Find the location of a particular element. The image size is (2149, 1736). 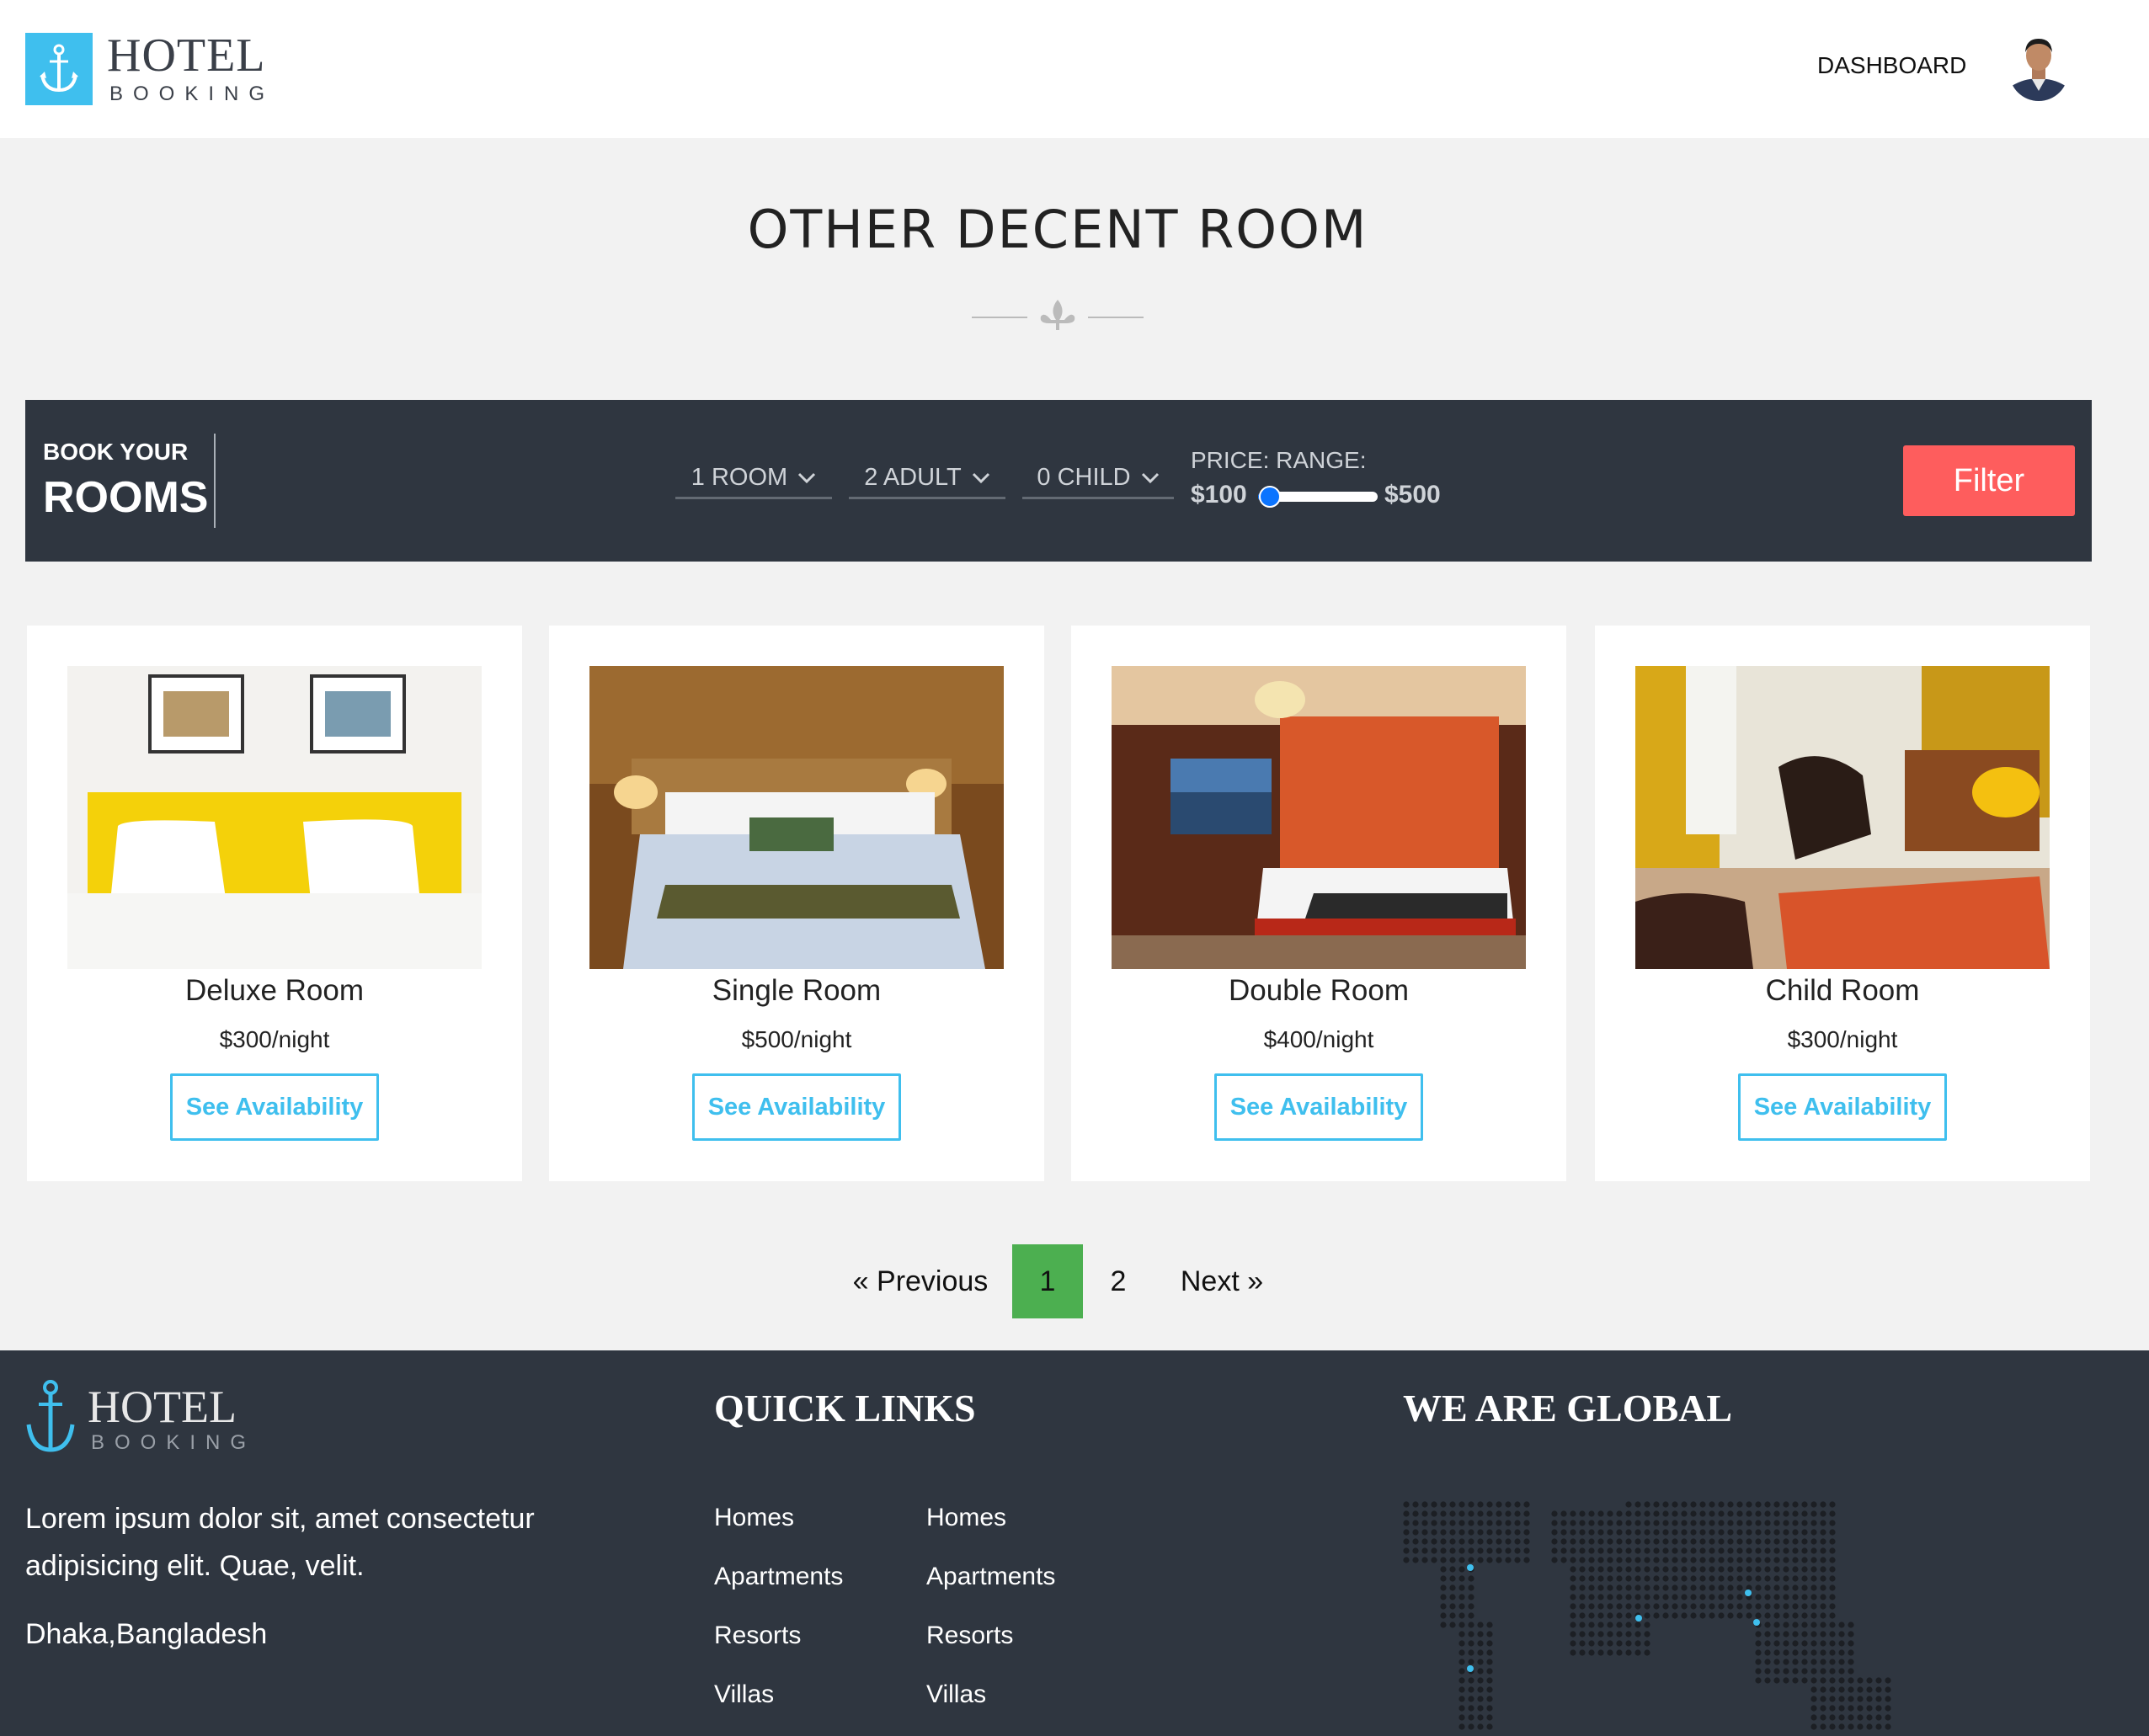

room-card: Double Room $400/night See Availability is located at coordinates (1318, 903).